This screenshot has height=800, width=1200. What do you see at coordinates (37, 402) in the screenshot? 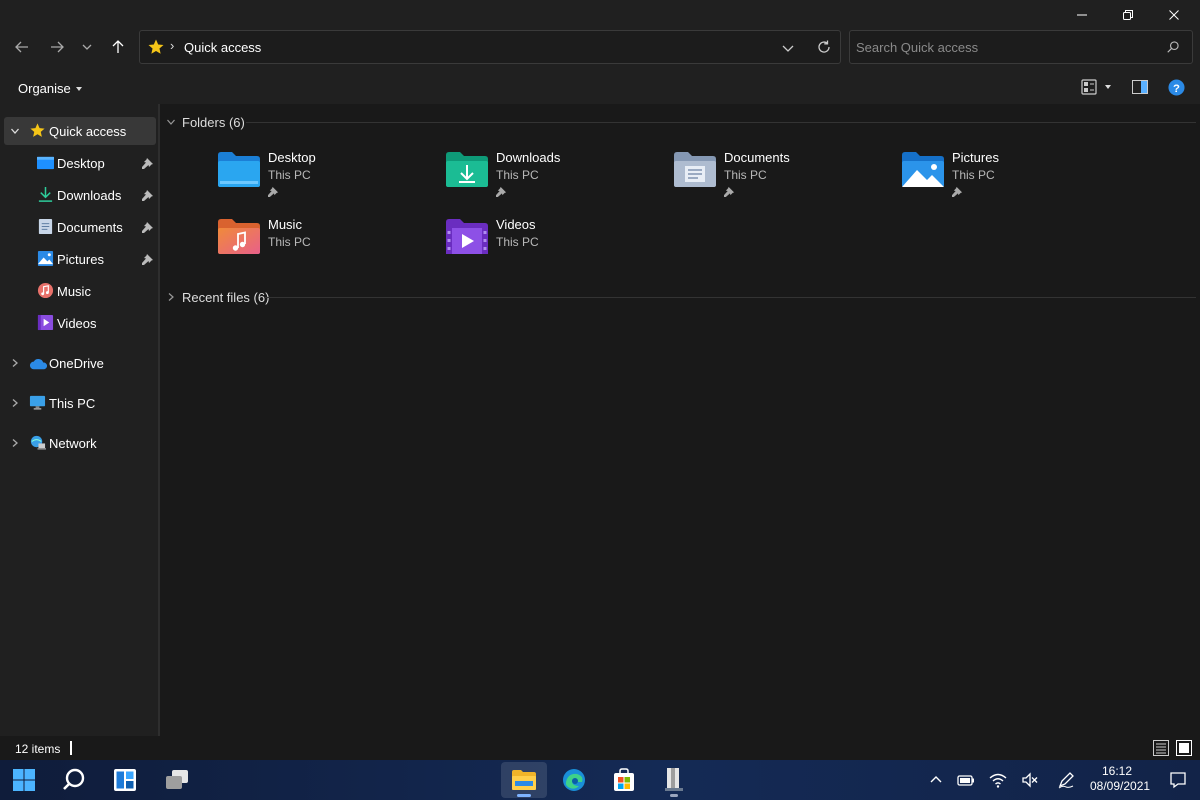
I see `computer-icon` at bounding box center [37, 402].